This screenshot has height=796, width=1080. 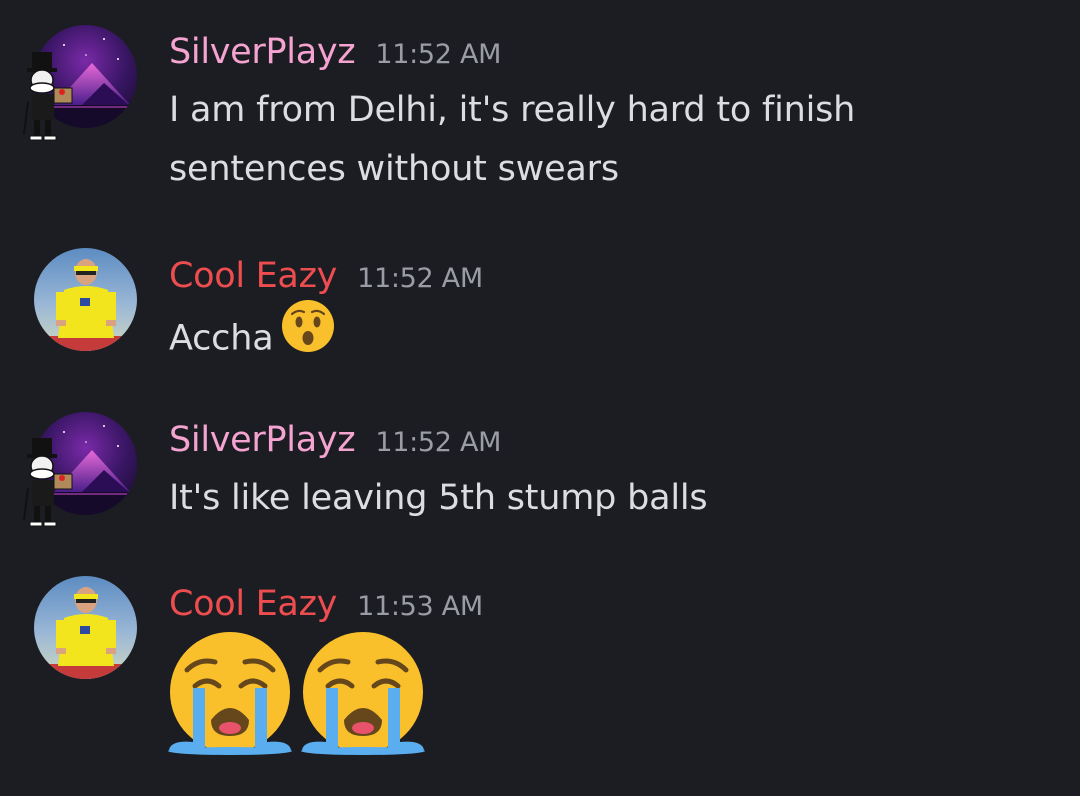 What do you see at coordinates (308, 335) in the screenshot?
I see `hushed-face-emoji-icon` at bounding box center [308, 335].